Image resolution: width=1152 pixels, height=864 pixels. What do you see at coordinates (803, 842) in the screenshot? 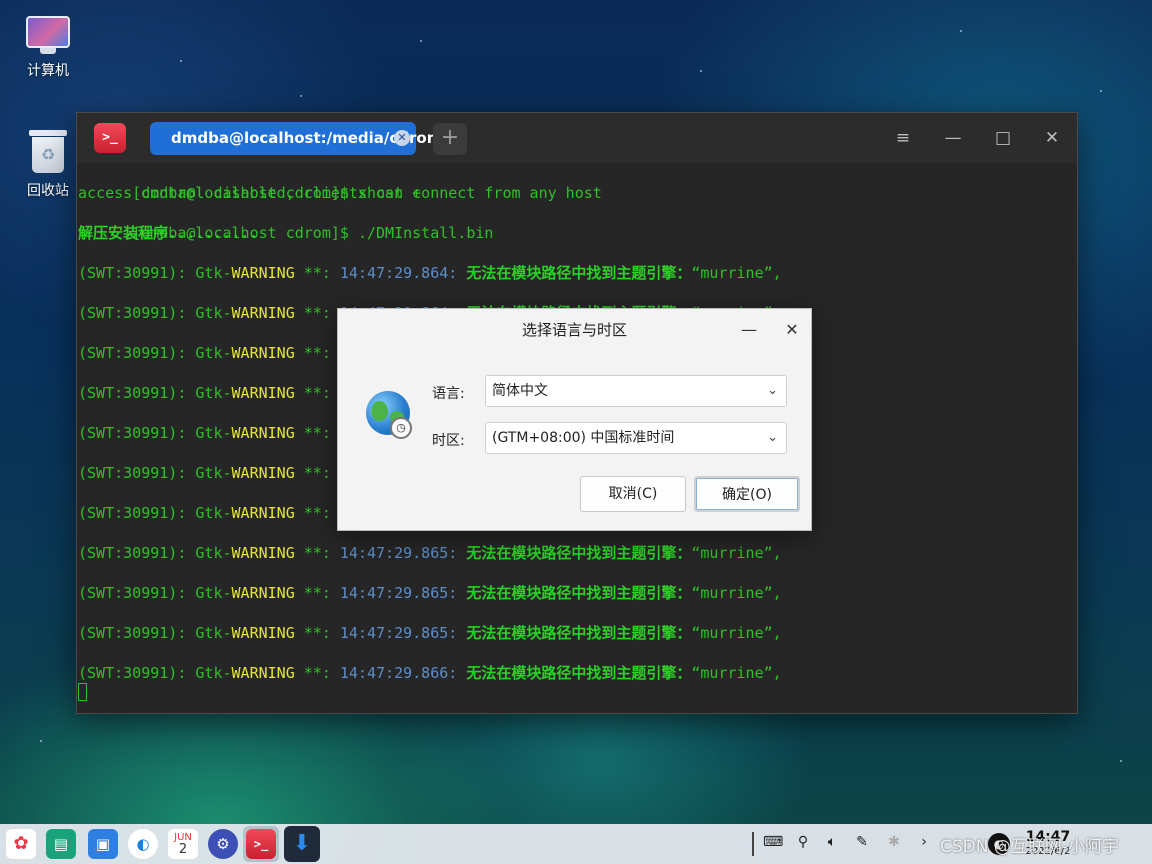
I see `usb-icon: ⚲` at bounding box center [803, 842].